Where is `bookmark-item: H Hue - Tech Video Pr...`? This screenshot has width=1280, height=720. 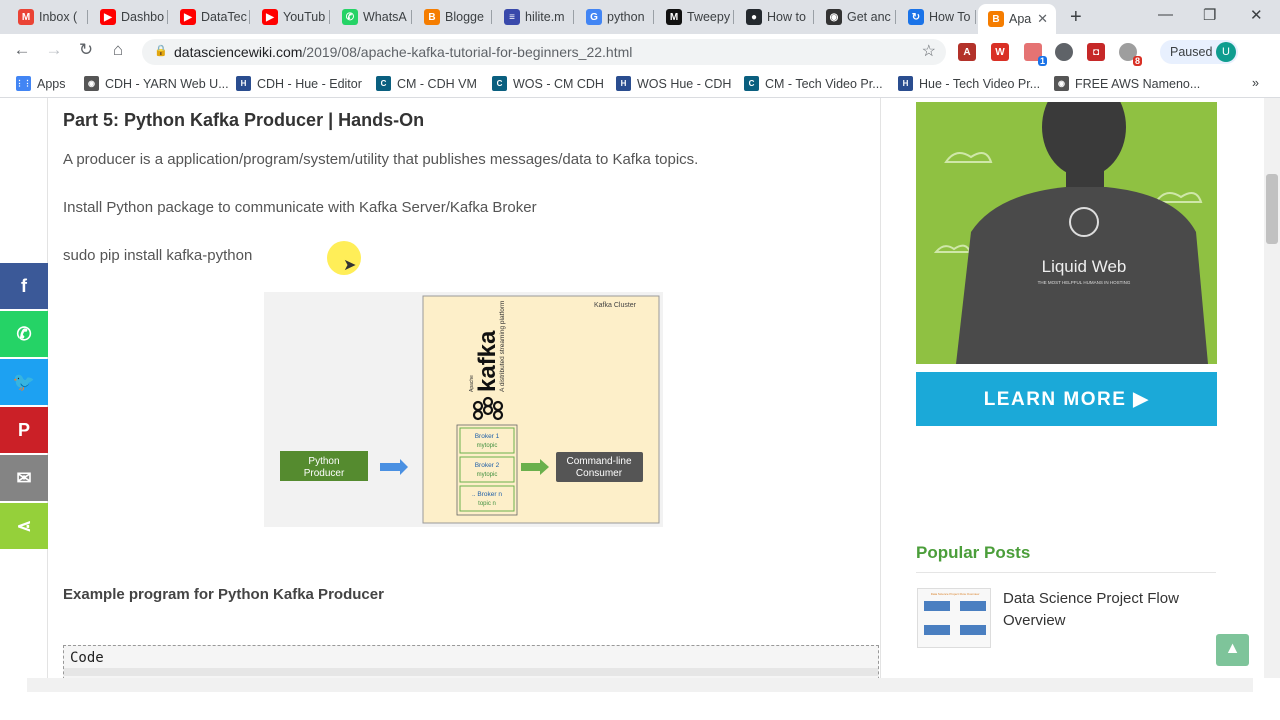 bookmark-item: H Hue - Tech Video Pr... is located at coordinates (969, 83).